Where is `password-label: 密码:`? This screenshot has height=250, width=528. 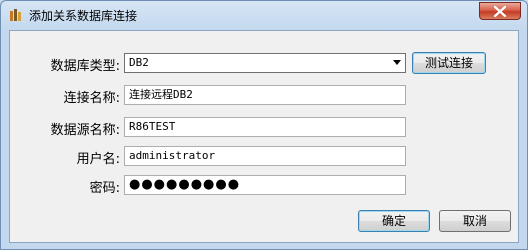 password-label: 密码: is located at coordinates (104, 188).